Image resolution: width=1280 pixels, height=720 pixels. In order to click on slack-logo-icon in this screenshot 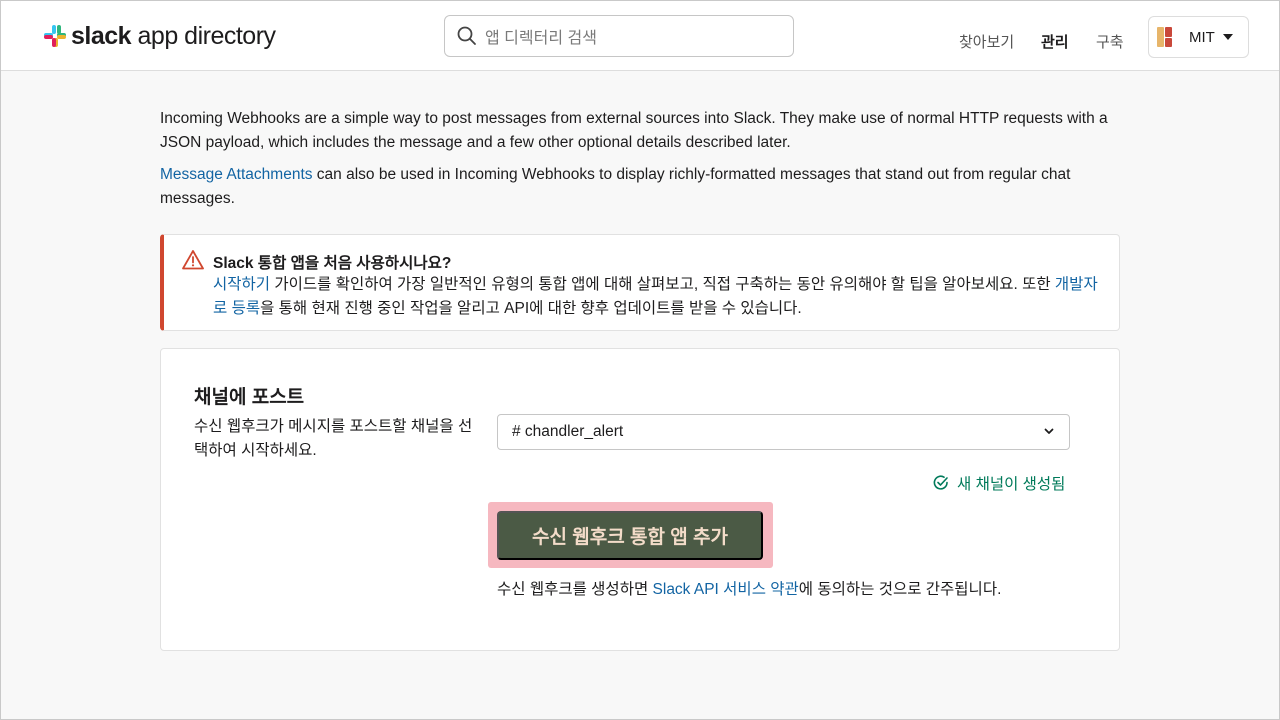, I will do `click(55, 36)`.